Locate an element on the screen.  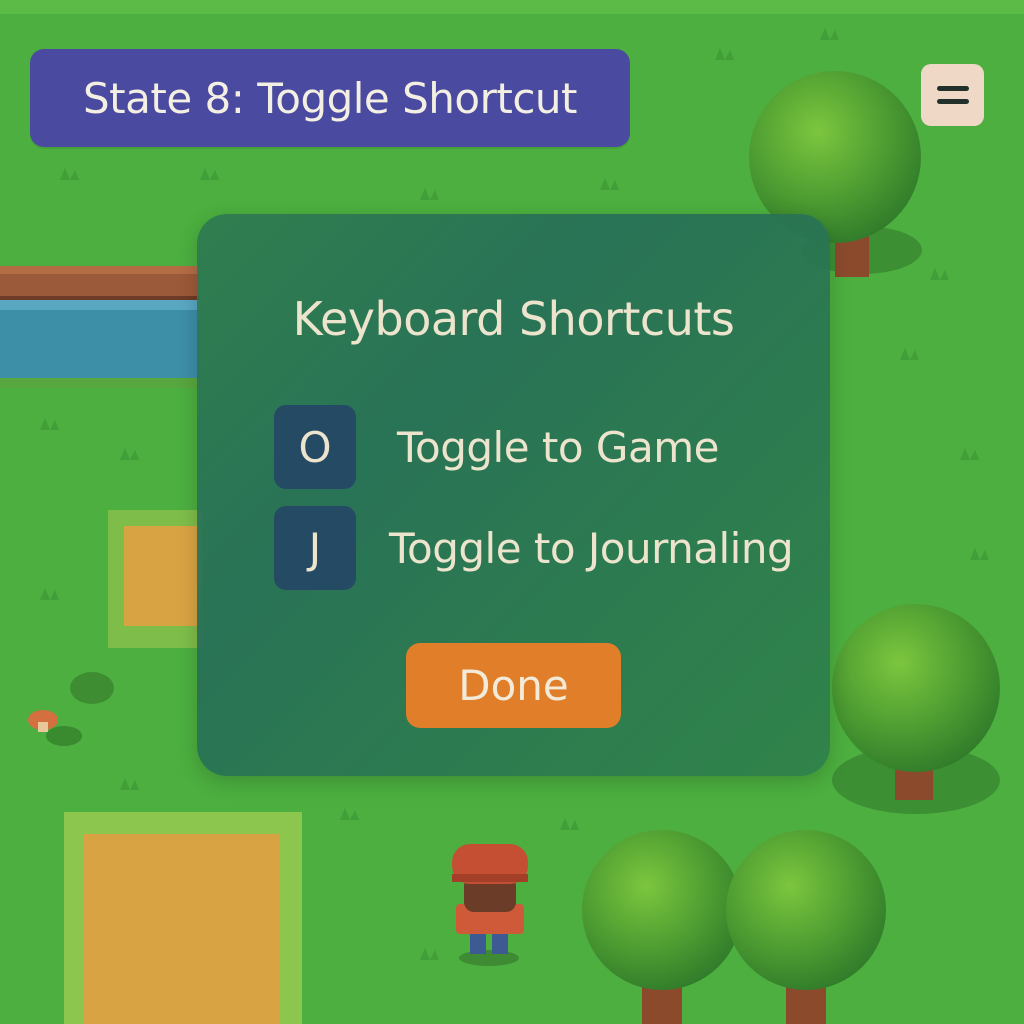
key-cap-o: O is located at coordinates (315, 447).